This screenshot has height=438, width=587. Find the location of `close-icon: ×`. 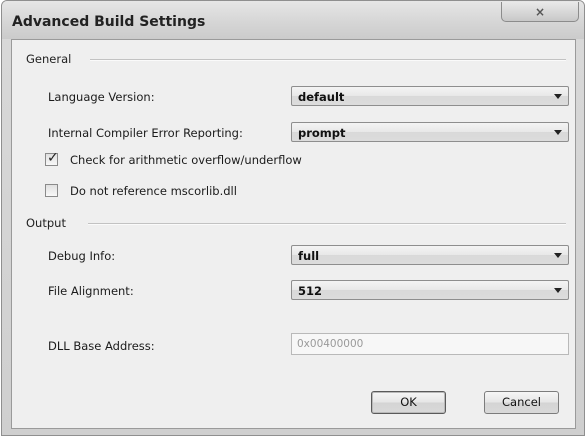

close-icon: × is located at coordinates (540, 11).